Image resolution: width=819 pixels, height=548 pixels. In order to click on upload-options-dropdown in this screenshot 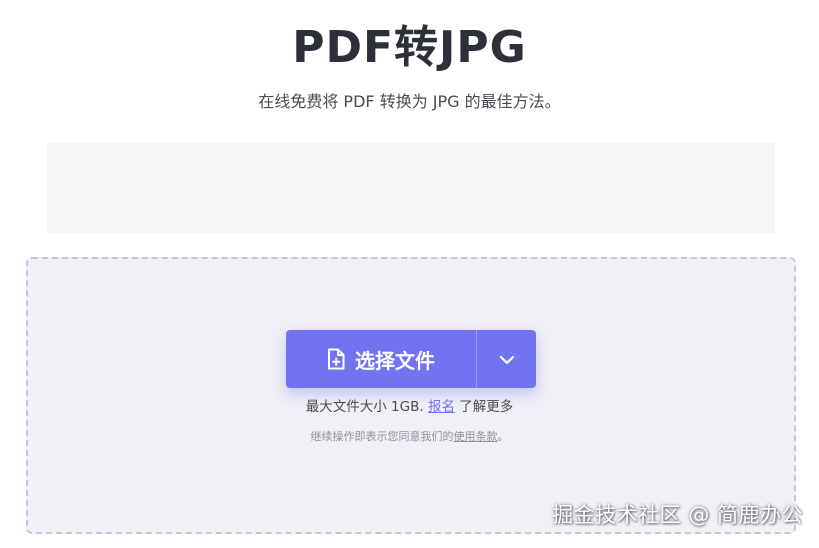, I will do `click(506, 359)`.